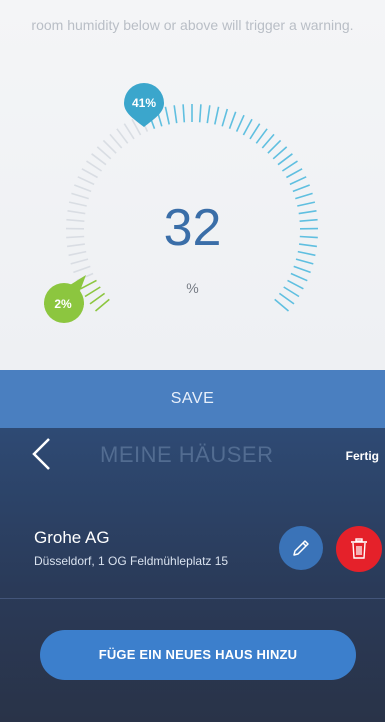  What do you see at coordinates (192, 399) in the screenshot?
I see `save-button: SAVE` at bounding box center [192, 399].